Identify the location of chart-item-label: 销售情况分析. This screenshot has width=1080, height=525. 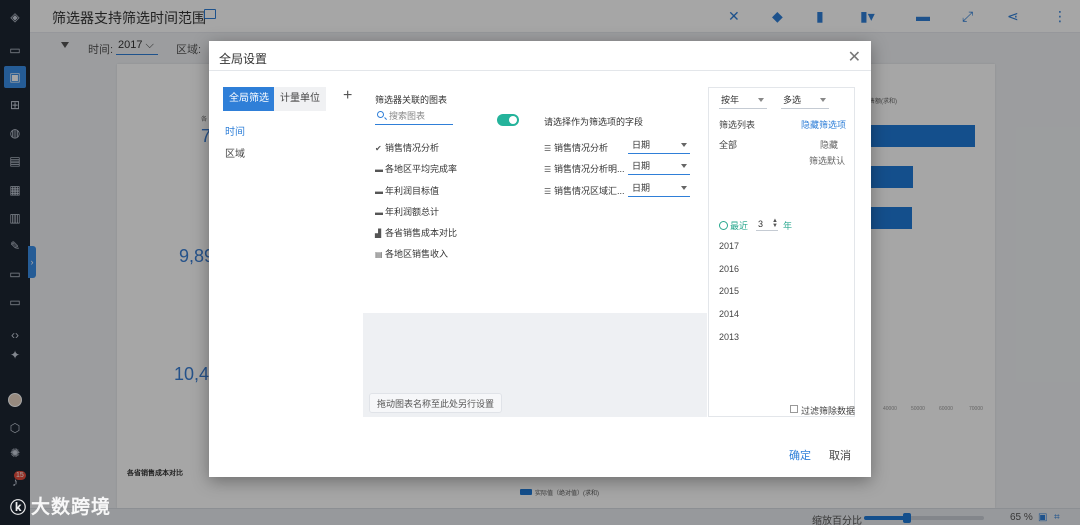
(412, 148).